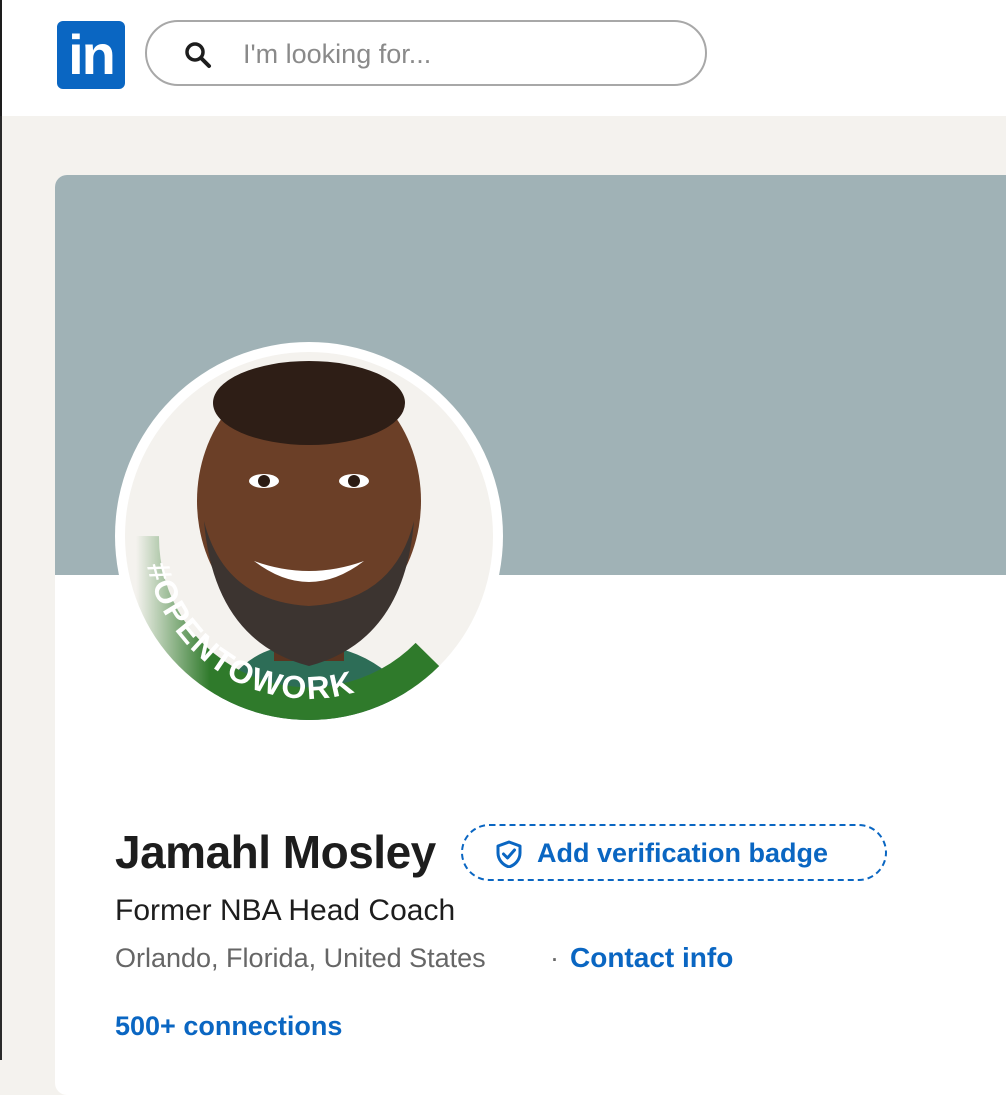 The image size is (1006, 1095). What do you see at coordinates (1, 588) in the screenshot?
I see `window-edge` at bounding box center [1, 588].